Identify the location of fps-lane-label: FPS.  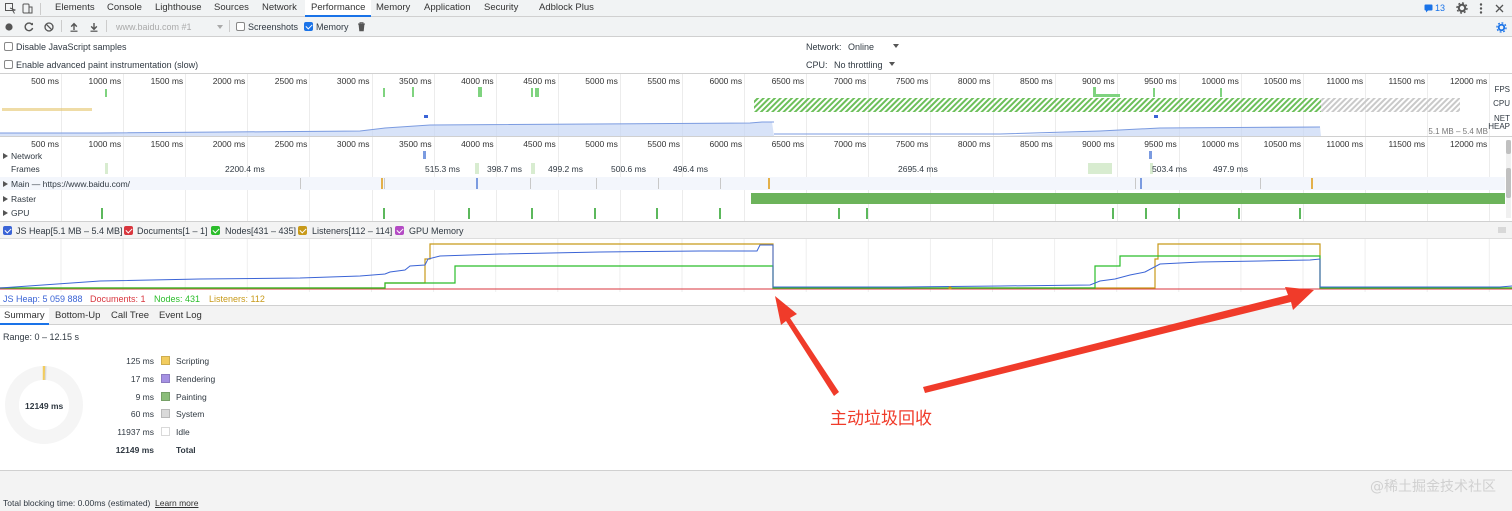
(1502, 89).